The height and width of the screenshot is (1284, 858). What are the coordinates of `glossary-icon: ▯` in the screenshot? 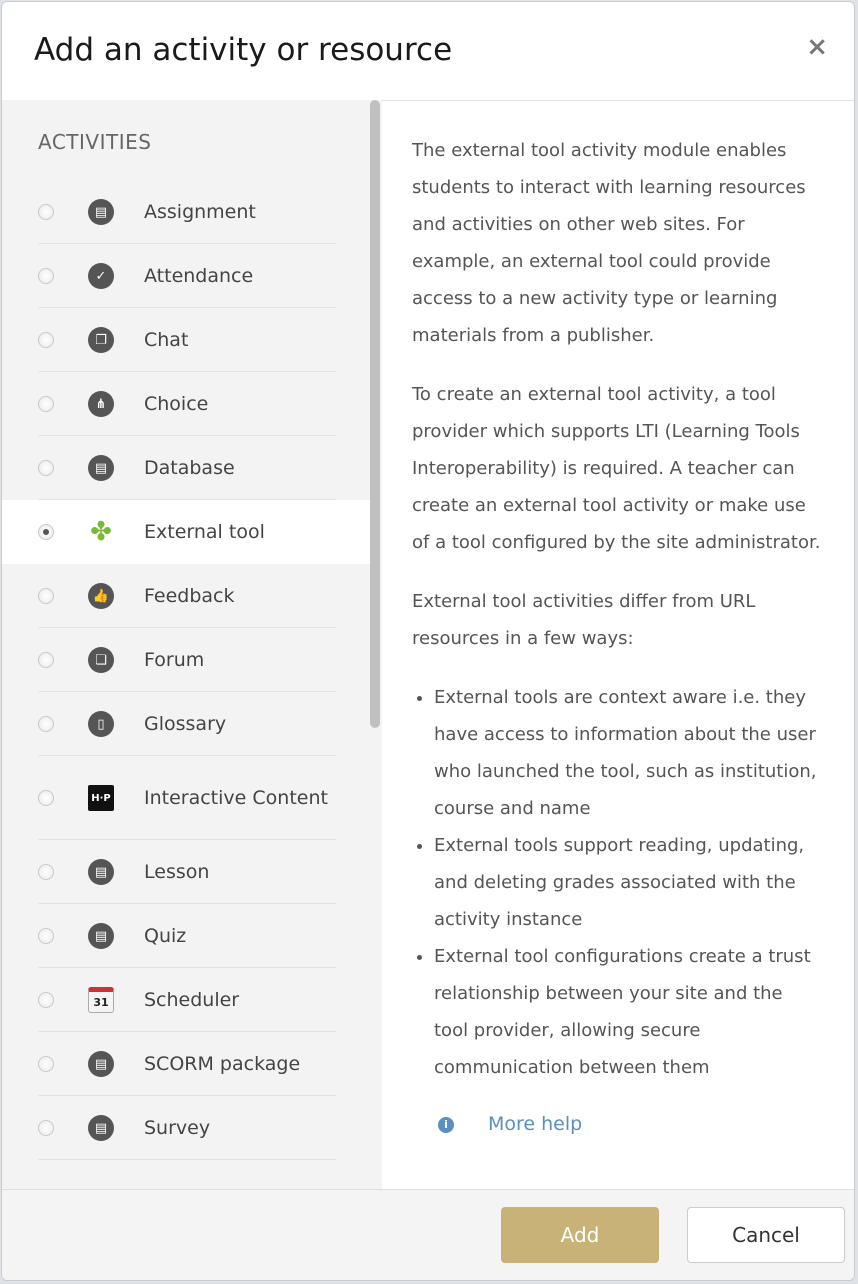 It's located at (101, 724).